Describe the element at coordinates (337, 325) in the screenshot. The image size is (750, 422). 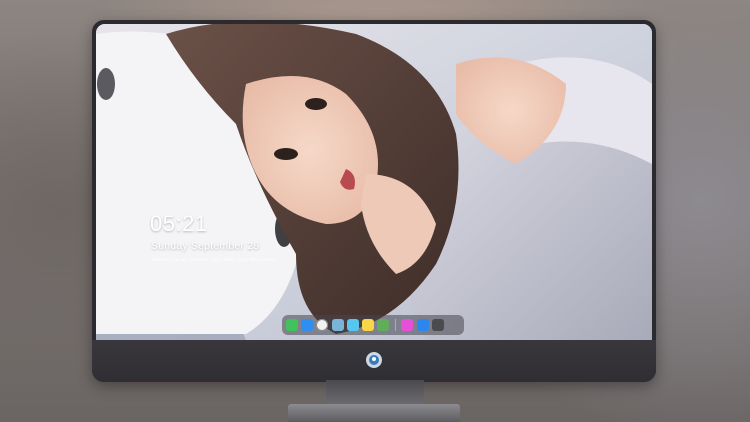
I see `preview-icon` at that location.